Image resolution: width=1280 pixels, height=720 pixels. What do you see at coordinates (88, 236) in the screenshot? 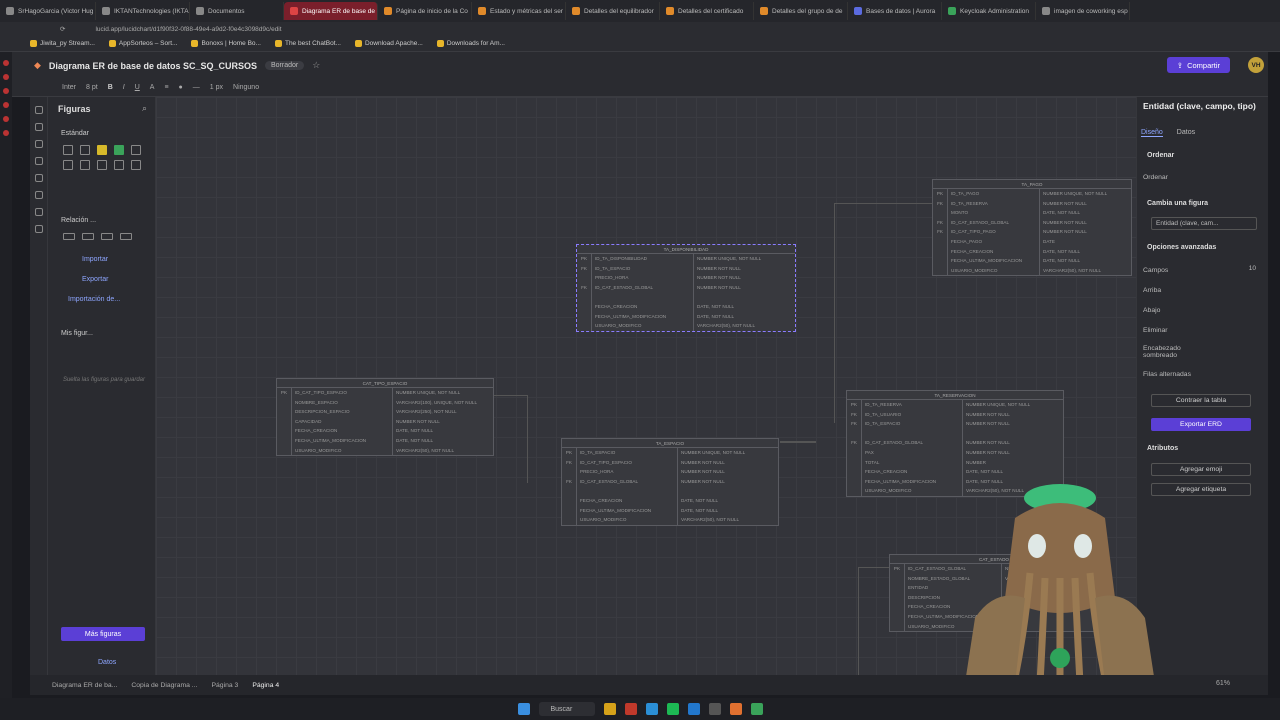
I see `entity2-shape-icon` at bounding box center [88, 236].